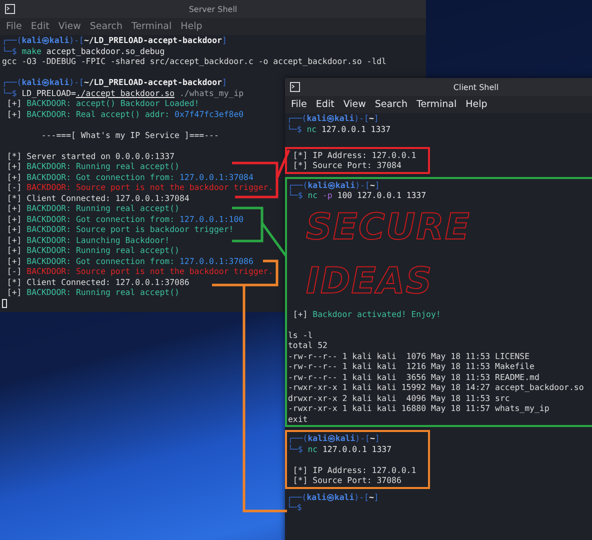 The image size is (592, 540). What do you see at coordinates (357, 195) in the screenshot?
I see `terminal-line: └─$ nc -p 100 127.0.0.1 1337` at bounding box center [357, 195].